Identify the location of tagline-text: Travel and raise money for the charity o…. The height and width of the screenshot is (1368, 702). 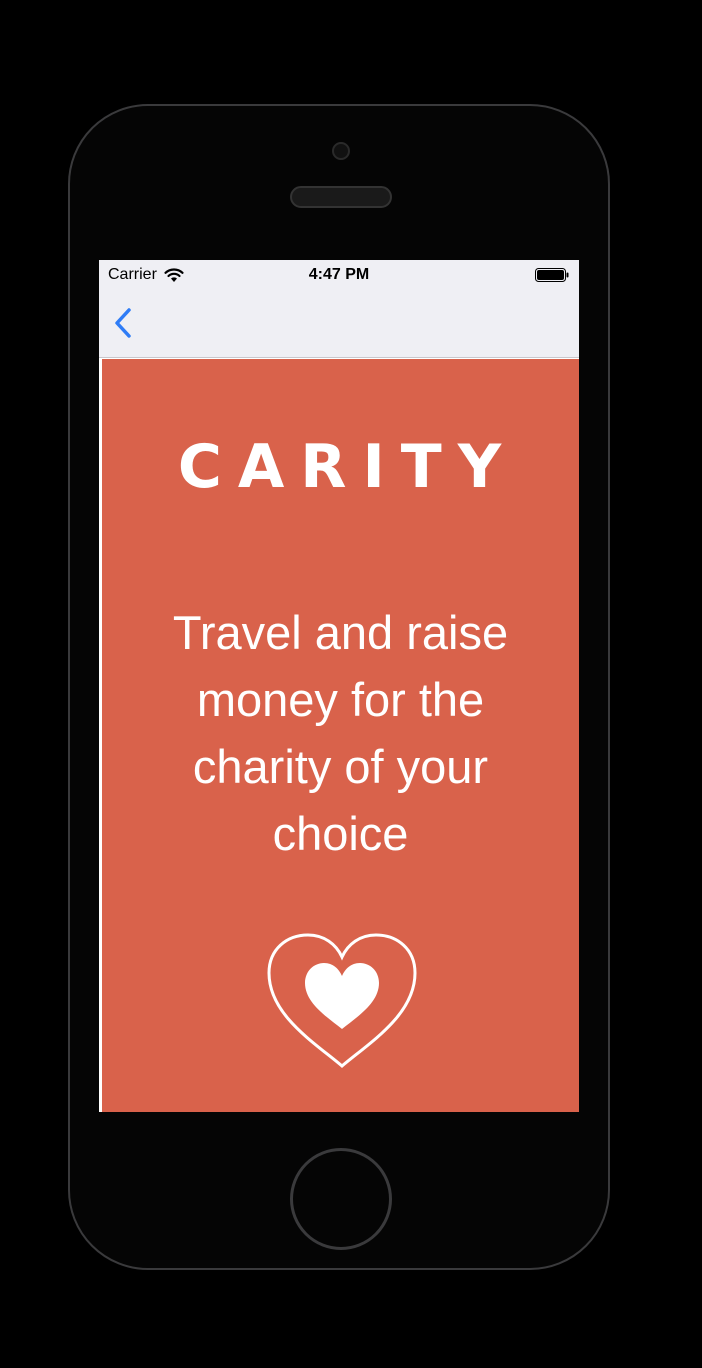
(340, 733).